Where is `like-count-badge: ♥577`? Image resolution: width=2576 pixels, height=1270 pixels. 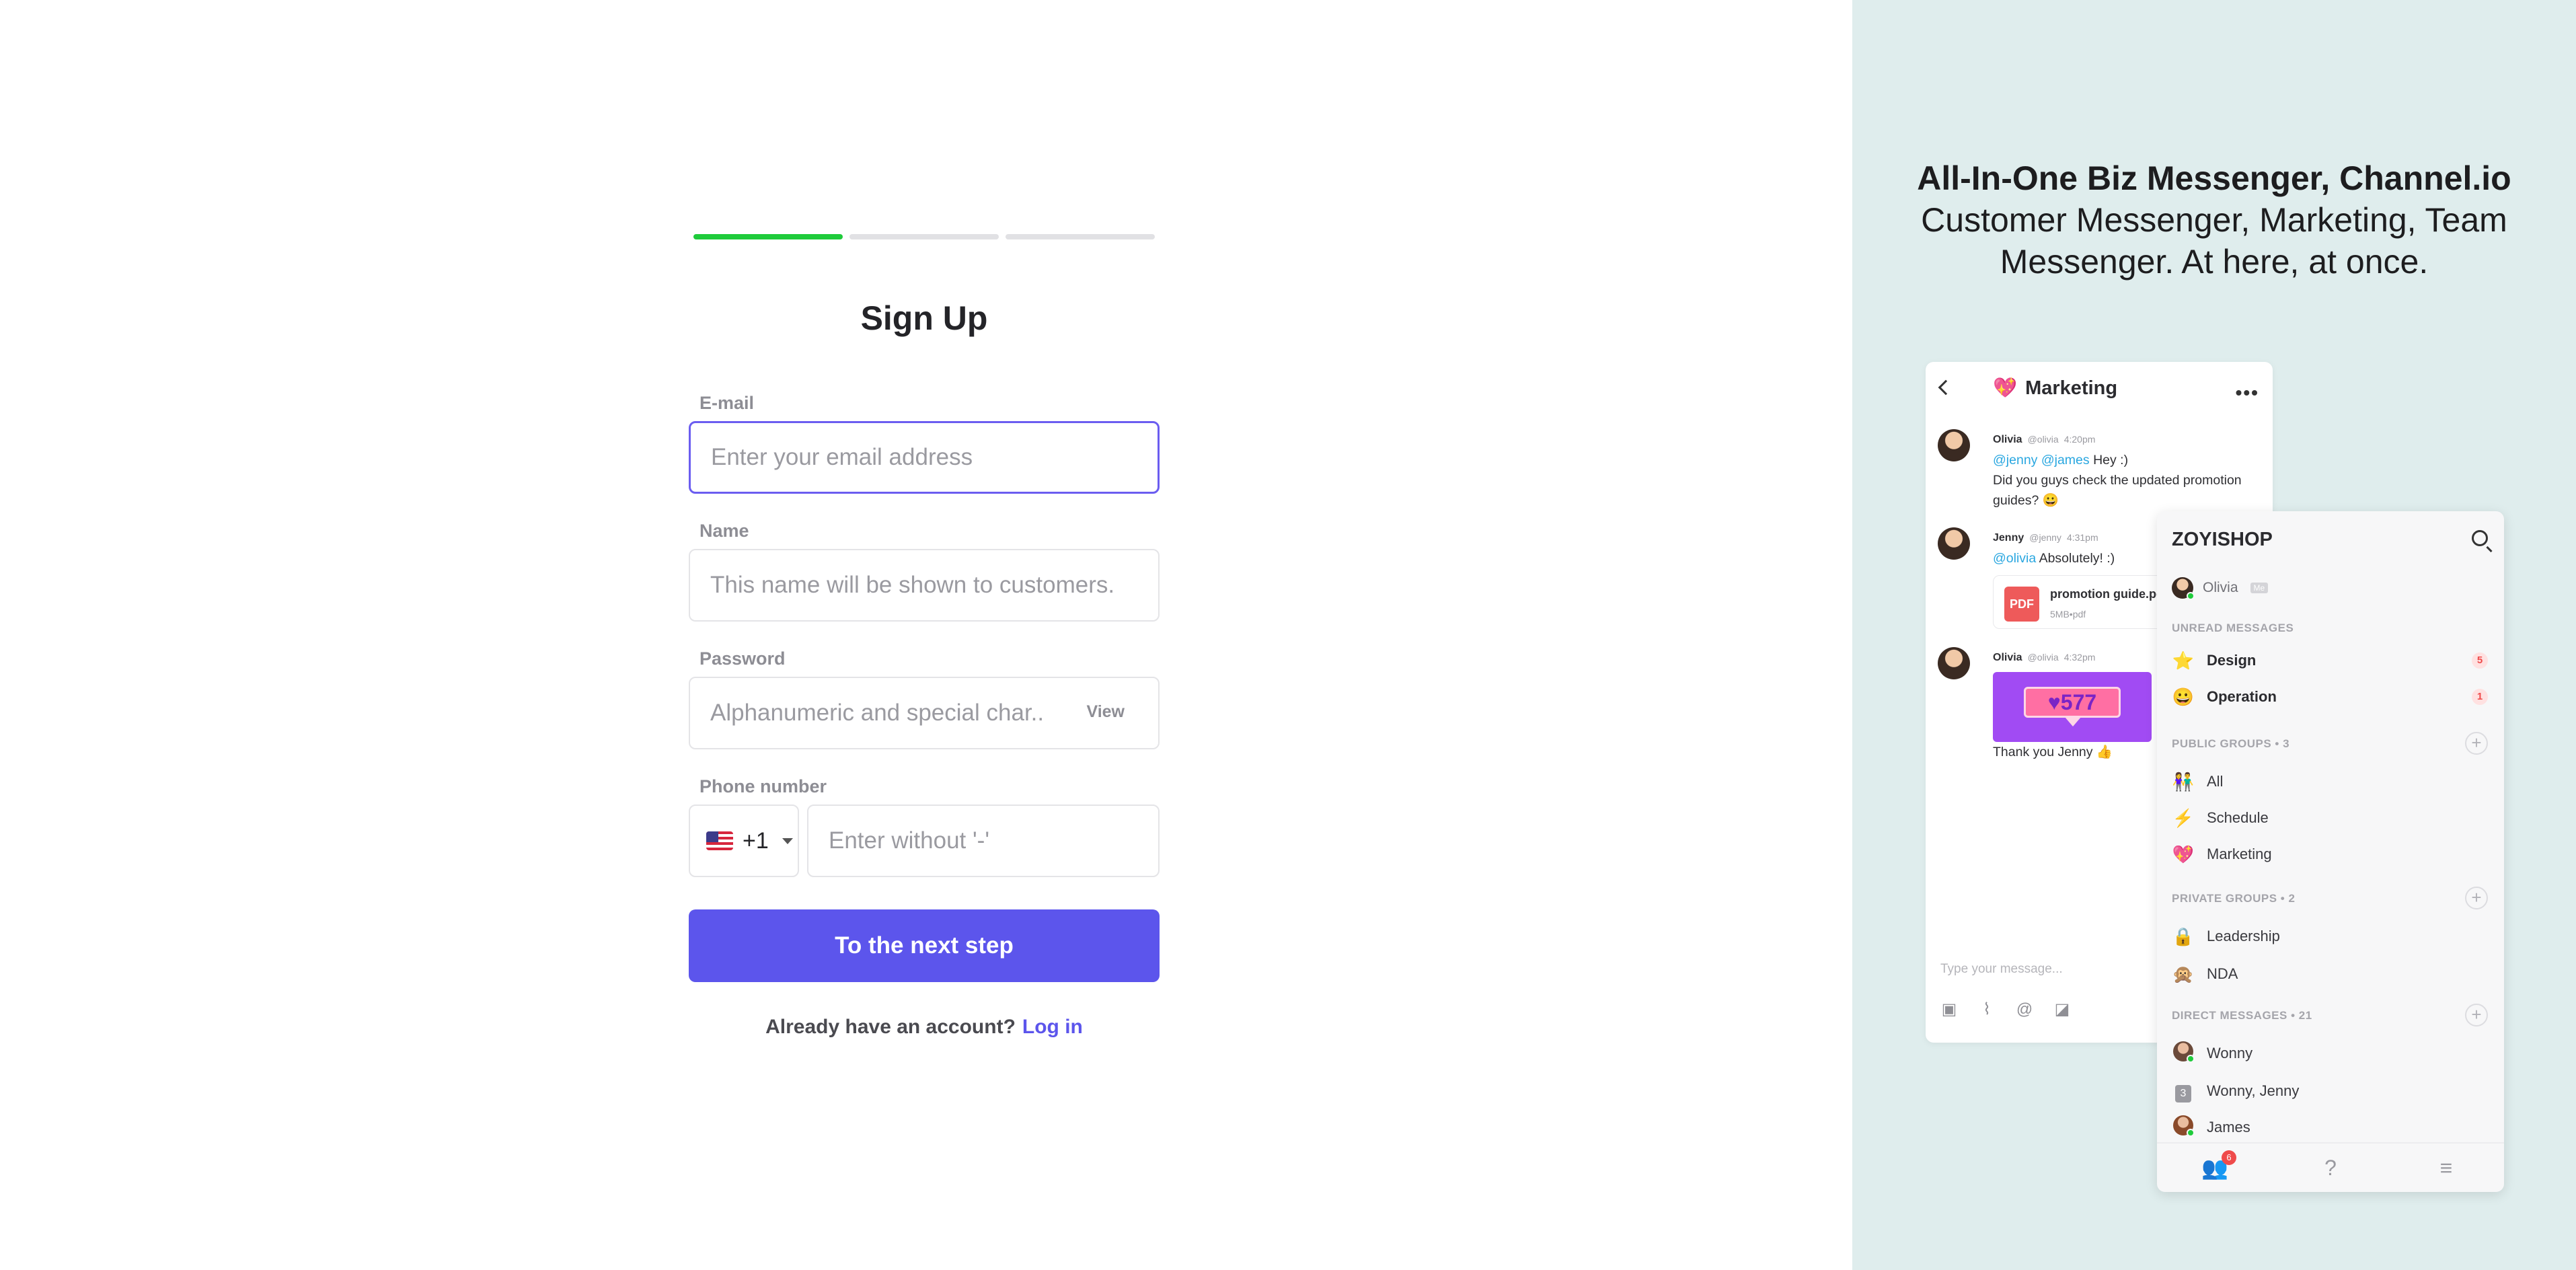 like-count-badge: ♥577 is located at coordinates (2072, 706).